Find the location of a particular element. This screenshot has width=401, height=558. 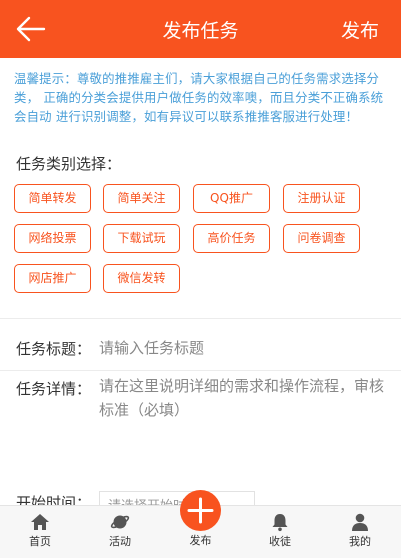

title-input is located at coordinates (246, 348).